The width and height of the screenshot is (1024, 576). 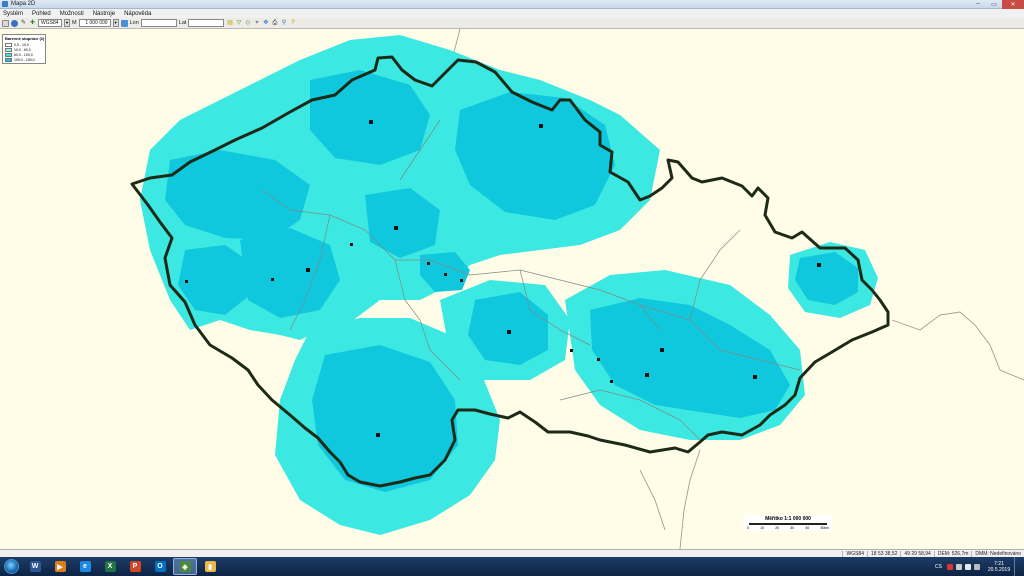 I want to click on crs-select: WGS84, so click(x=50, y=23).